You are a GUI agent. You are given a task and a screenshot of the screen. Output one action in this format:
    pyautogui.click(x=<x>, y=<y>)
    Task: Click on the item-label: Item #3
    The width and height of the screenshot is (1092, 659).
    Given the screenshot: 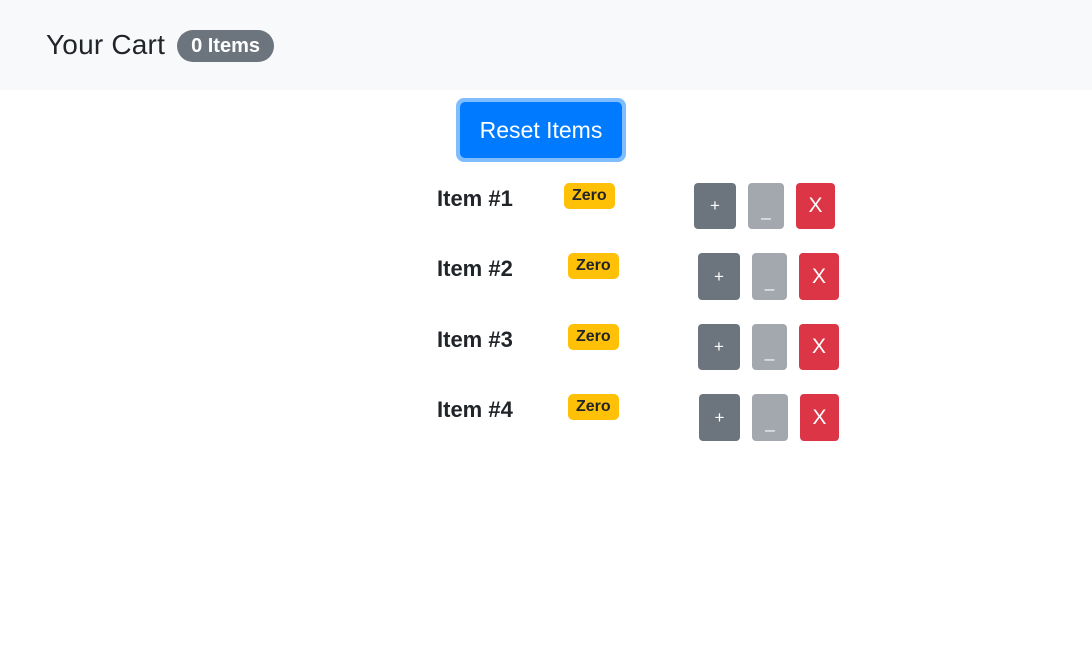 What is the action you would take?
    pyautogui.click(x=475, y=339)
    